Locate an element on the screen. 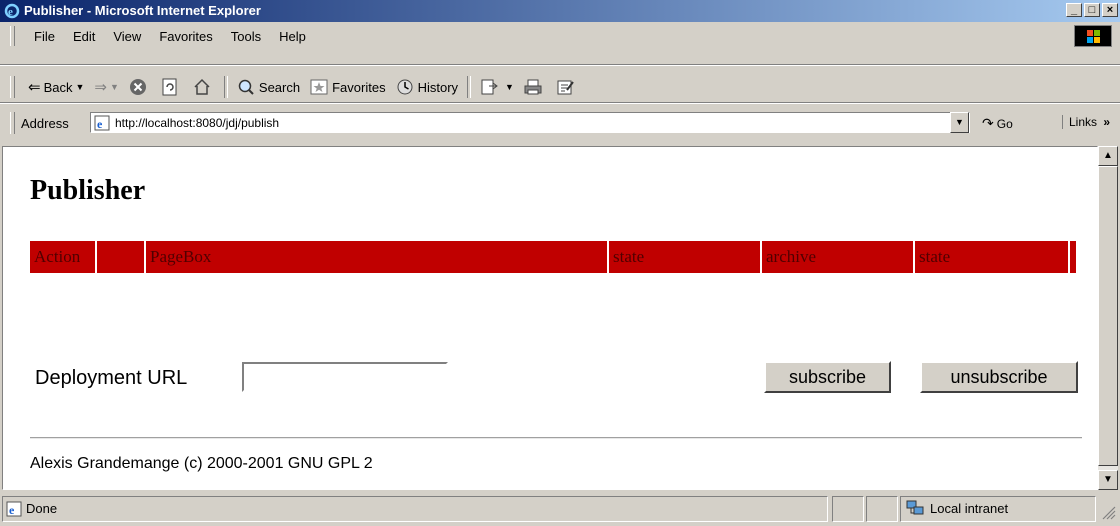  go-arrow-icon: ↷ is located at coordinates (988, 123).